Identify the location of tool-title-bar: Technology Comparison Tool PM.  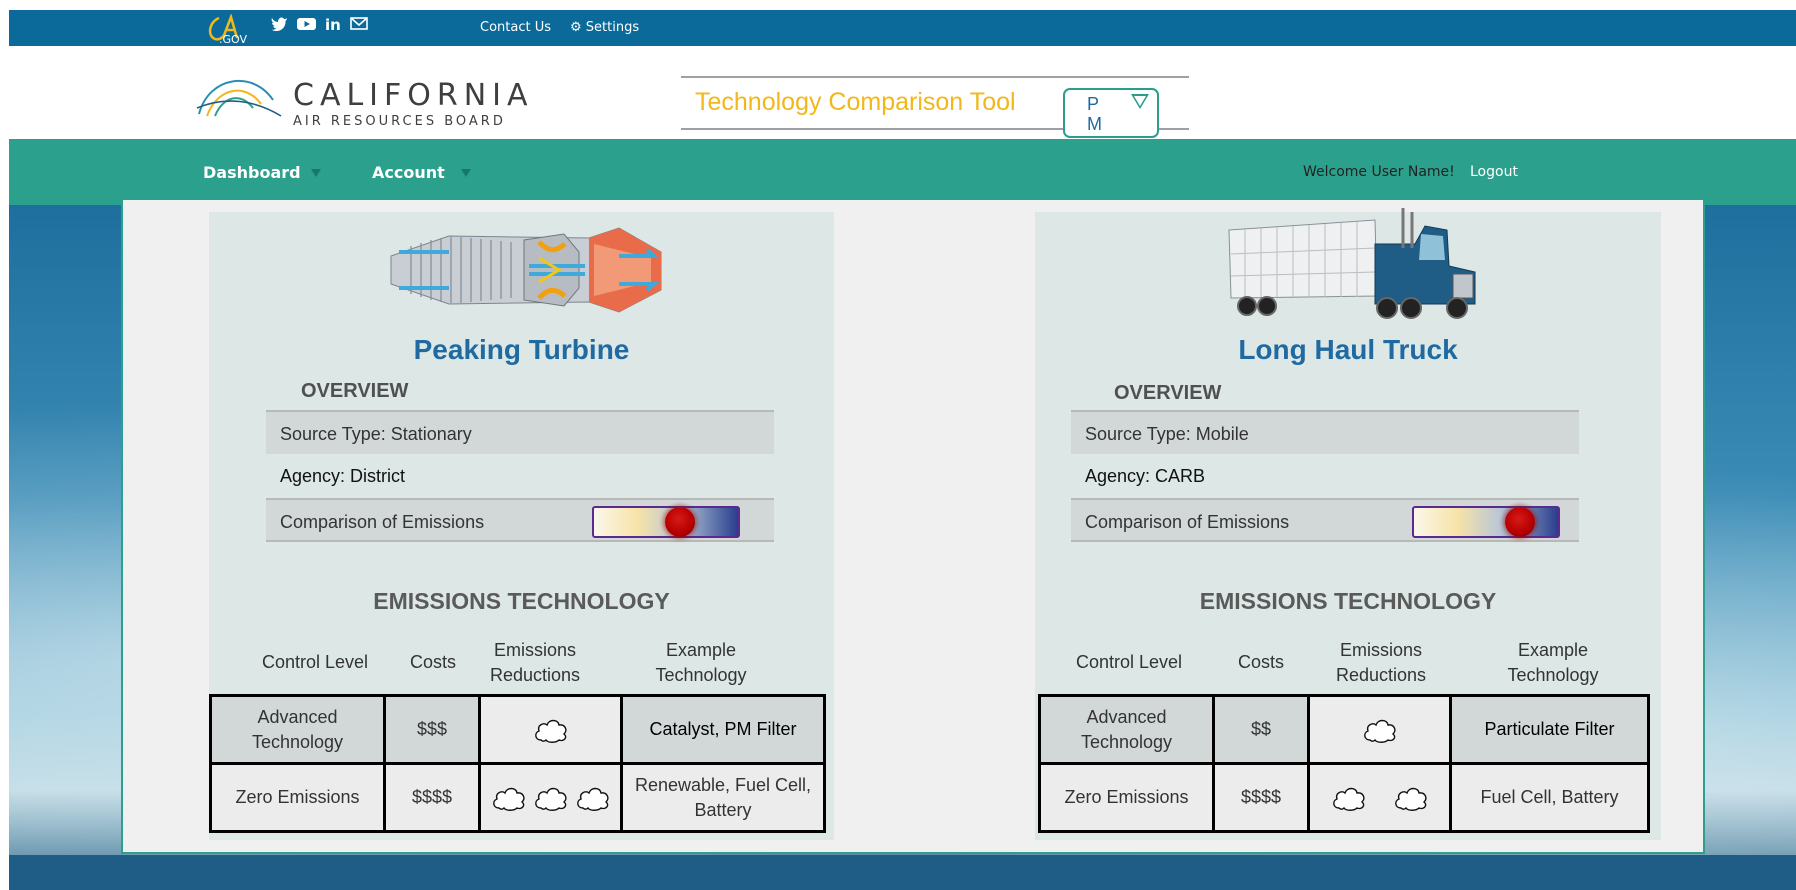
(935, 107).